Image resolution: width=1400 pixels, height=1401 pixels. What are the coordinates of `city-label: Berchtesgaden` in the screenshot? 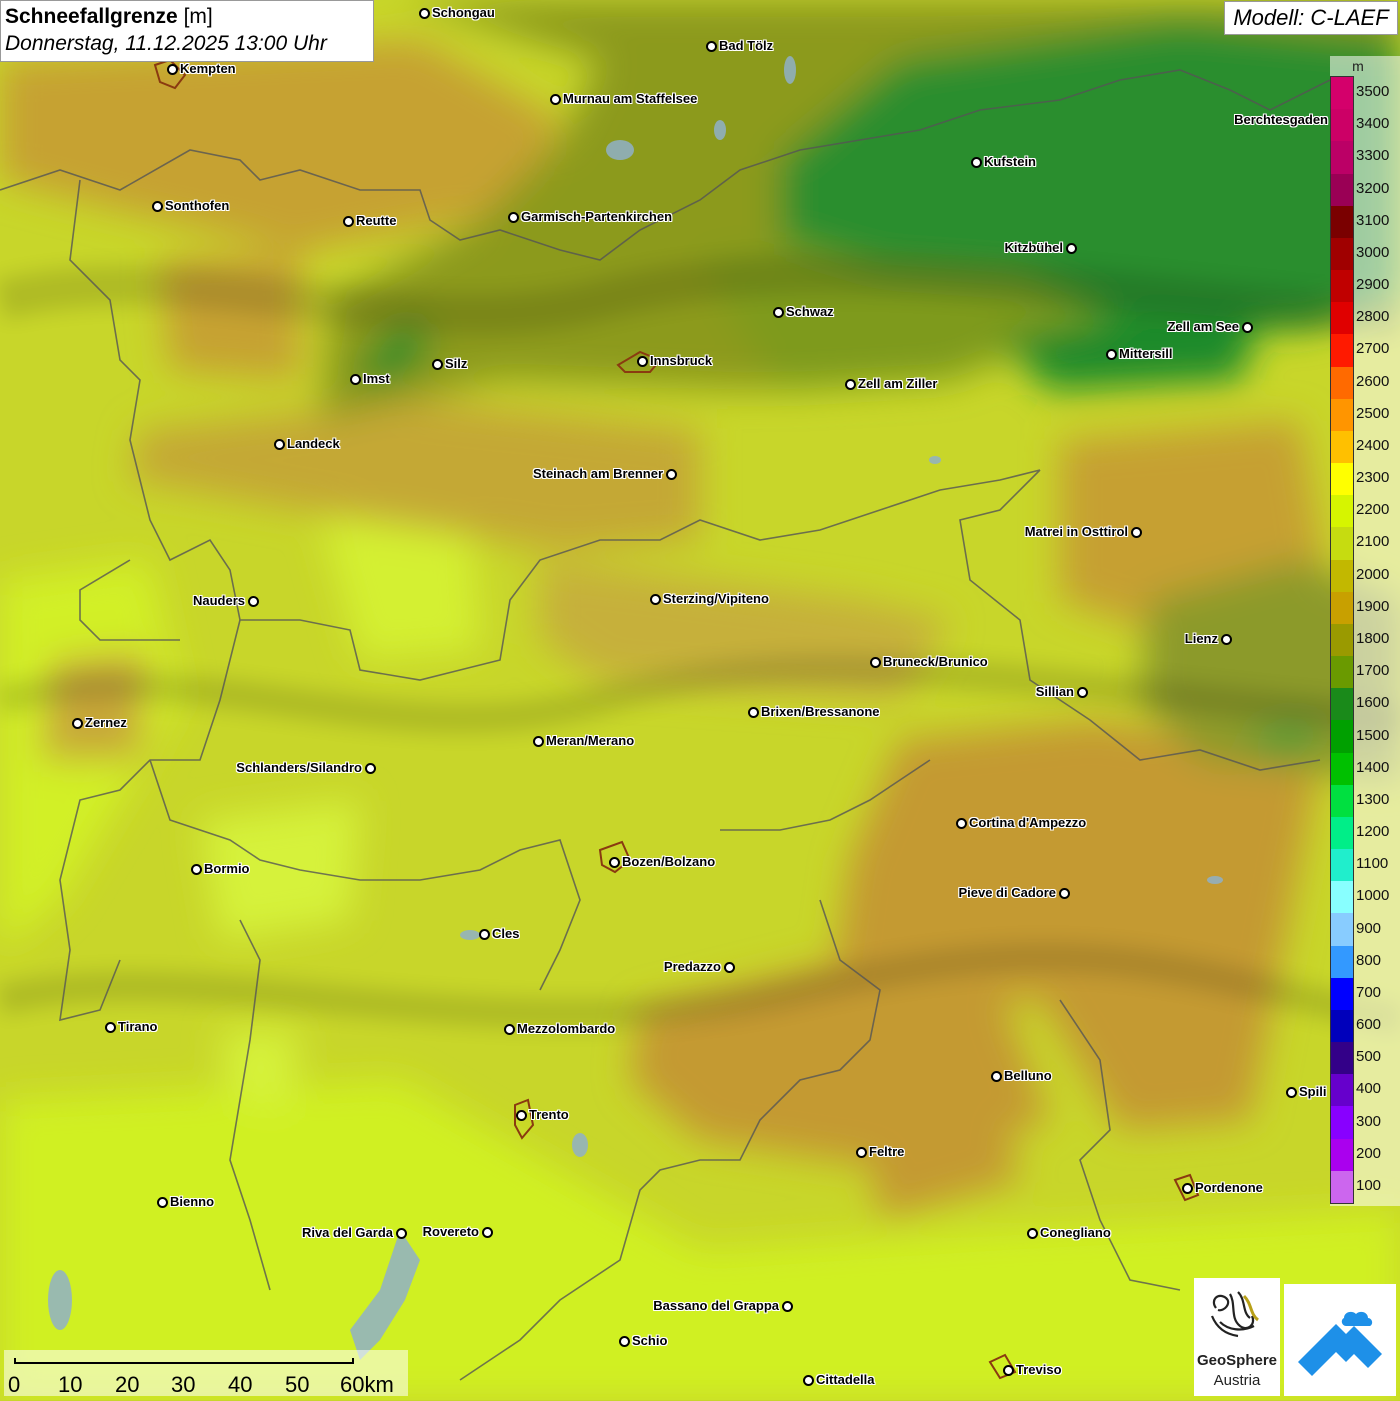 It's located at (1281, 119).